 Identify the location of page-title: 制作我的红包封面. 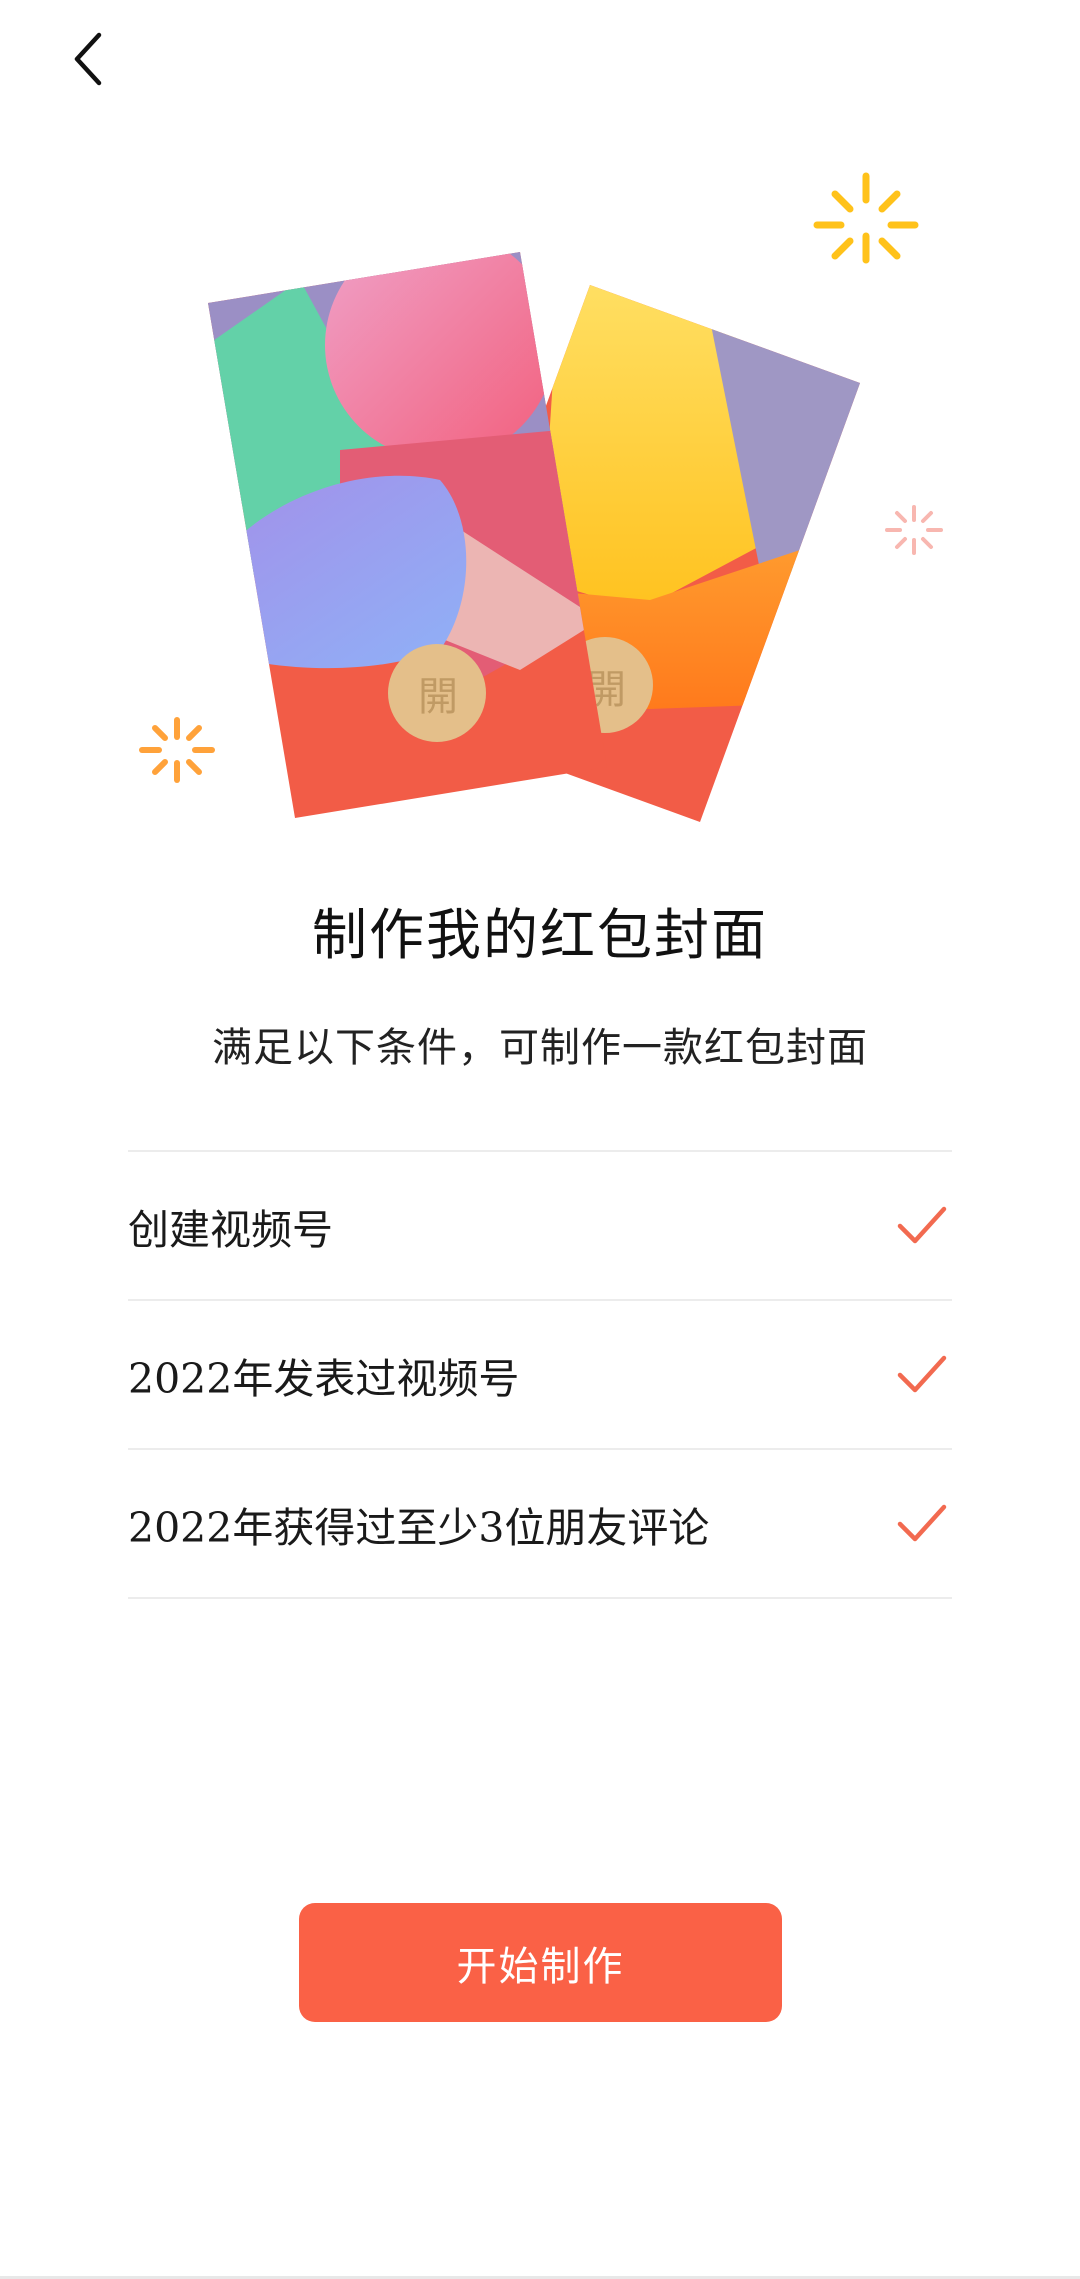
(539, 935).